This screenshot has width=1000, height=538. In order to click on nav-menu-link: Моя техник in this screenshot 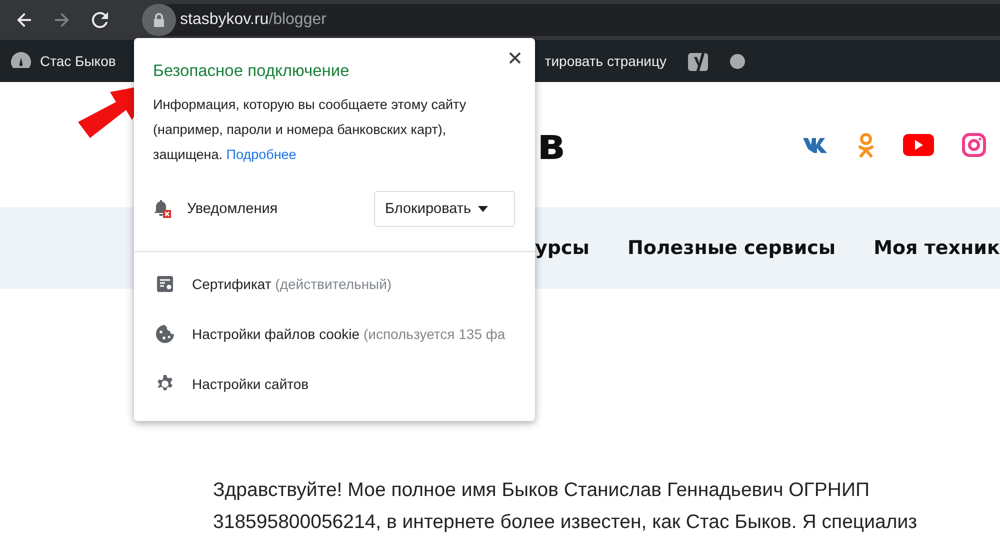, I will do `click(937, 248)`.